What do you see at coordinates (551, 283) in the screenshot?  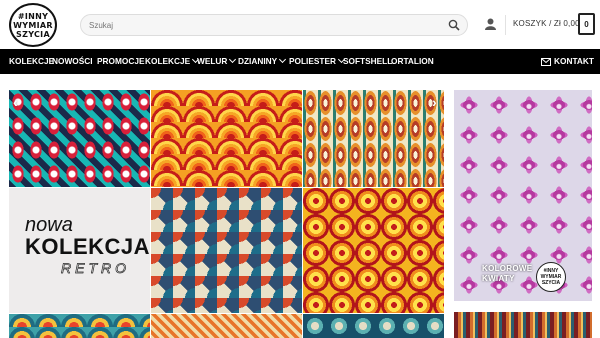 I see `badge-line-3: SZYCIA` at bounding box center [551, 283].